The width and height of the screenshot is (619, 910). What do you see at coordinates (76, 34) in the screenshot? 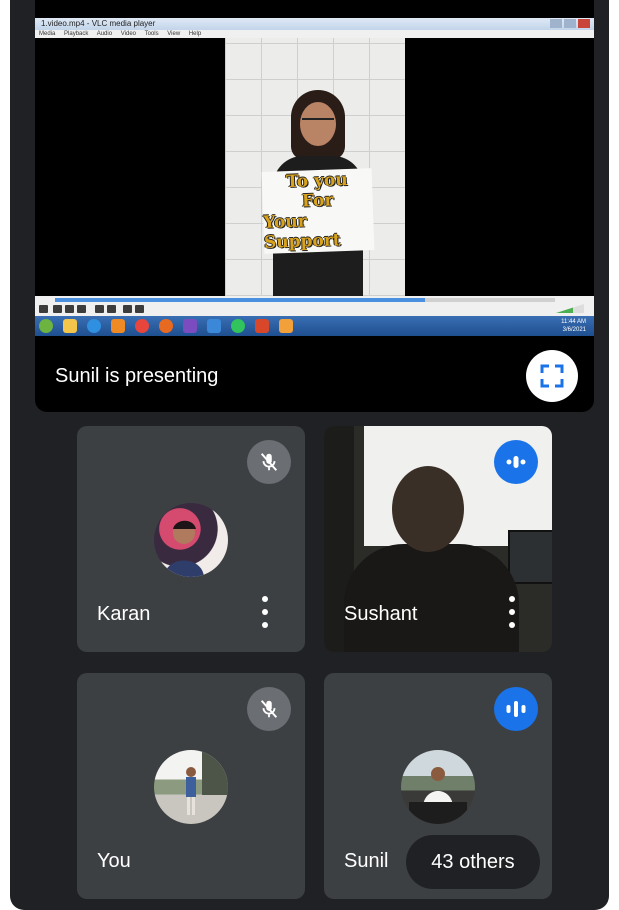
I see `vlc-menu-item: Playback` at bounding box center [76, 34].